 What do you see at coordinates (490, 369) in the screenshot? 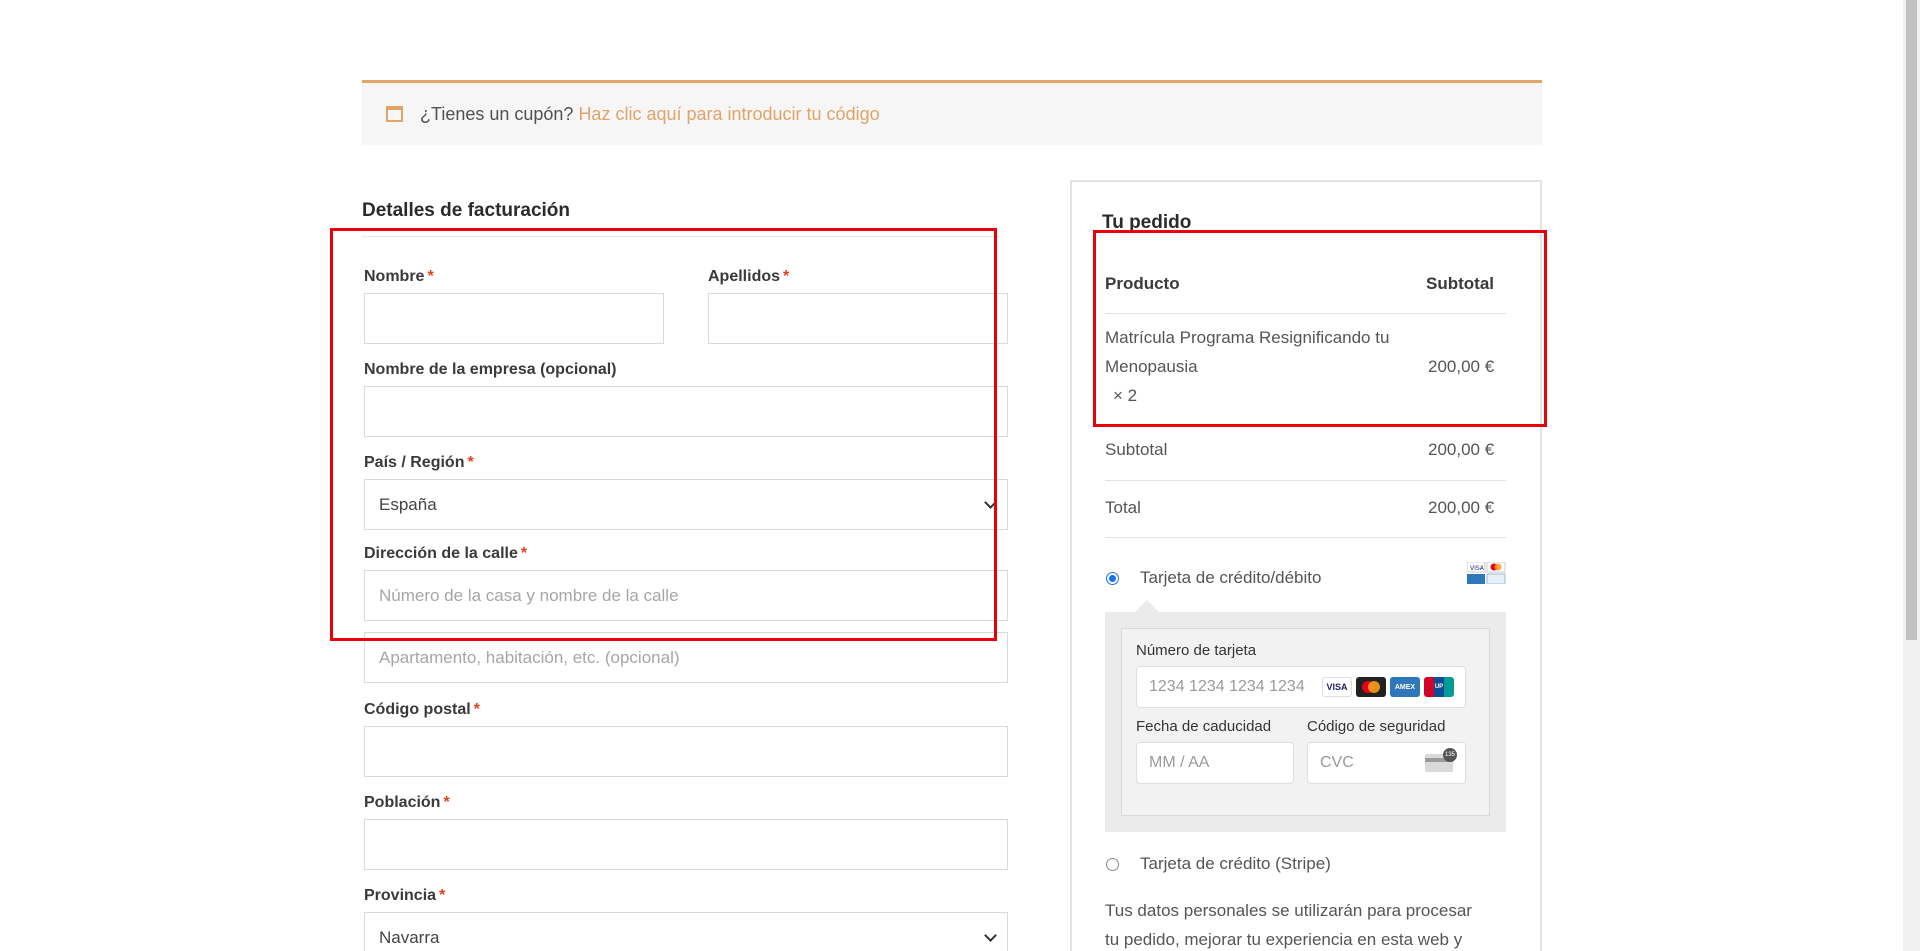
I see `company-label: Nombre de la empresa (opcional)` at bounding box center [490, 369].